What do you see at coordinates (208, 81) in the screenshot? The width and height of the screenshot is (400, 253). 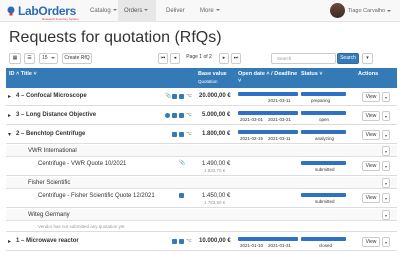 I see `col-base-value-sub: Quotation` at bounding box center [208, 81].